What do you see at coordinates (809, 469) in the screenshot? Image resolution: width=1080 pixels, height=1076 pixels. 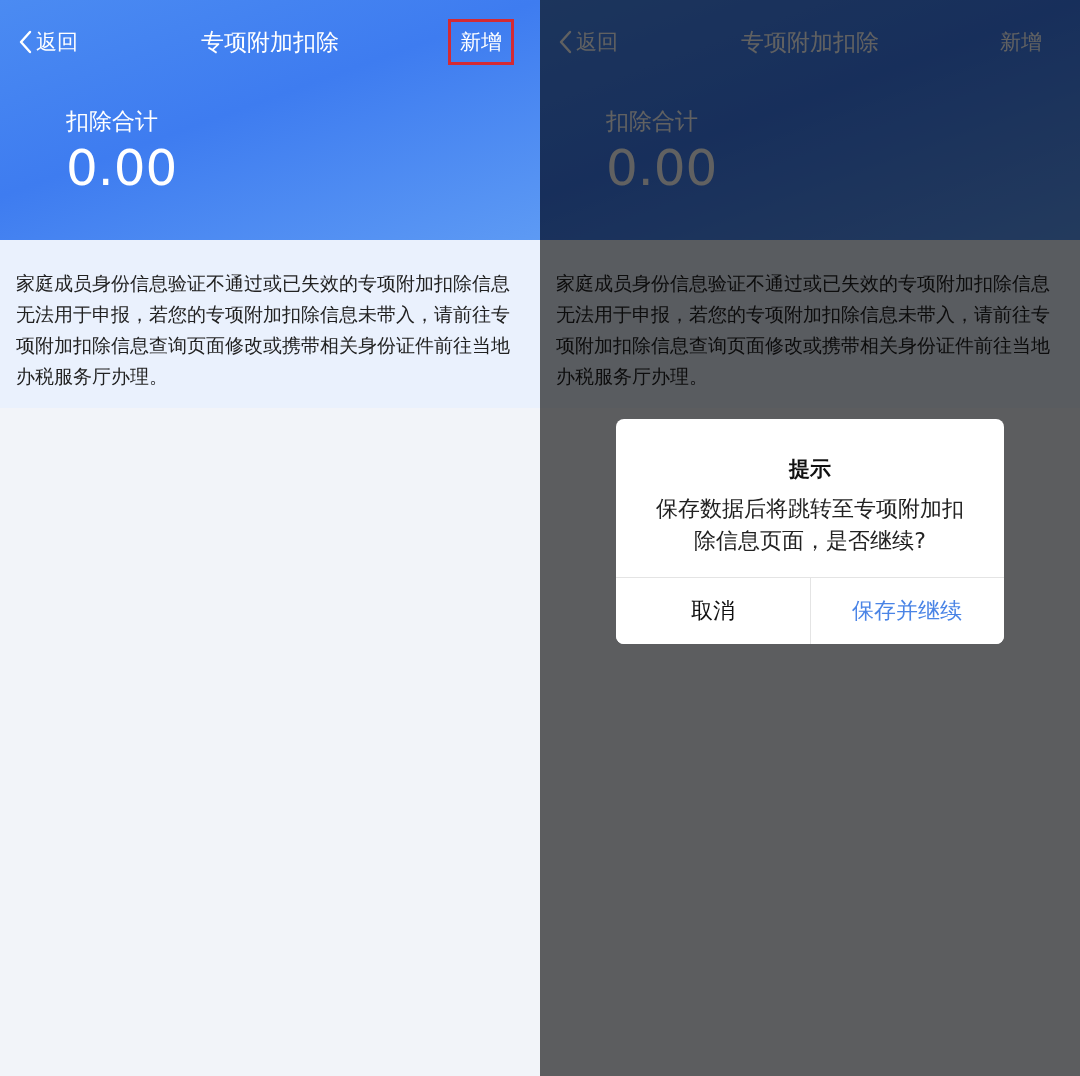 I see `dialog-title: 提示` at bounding box center [809, 469].